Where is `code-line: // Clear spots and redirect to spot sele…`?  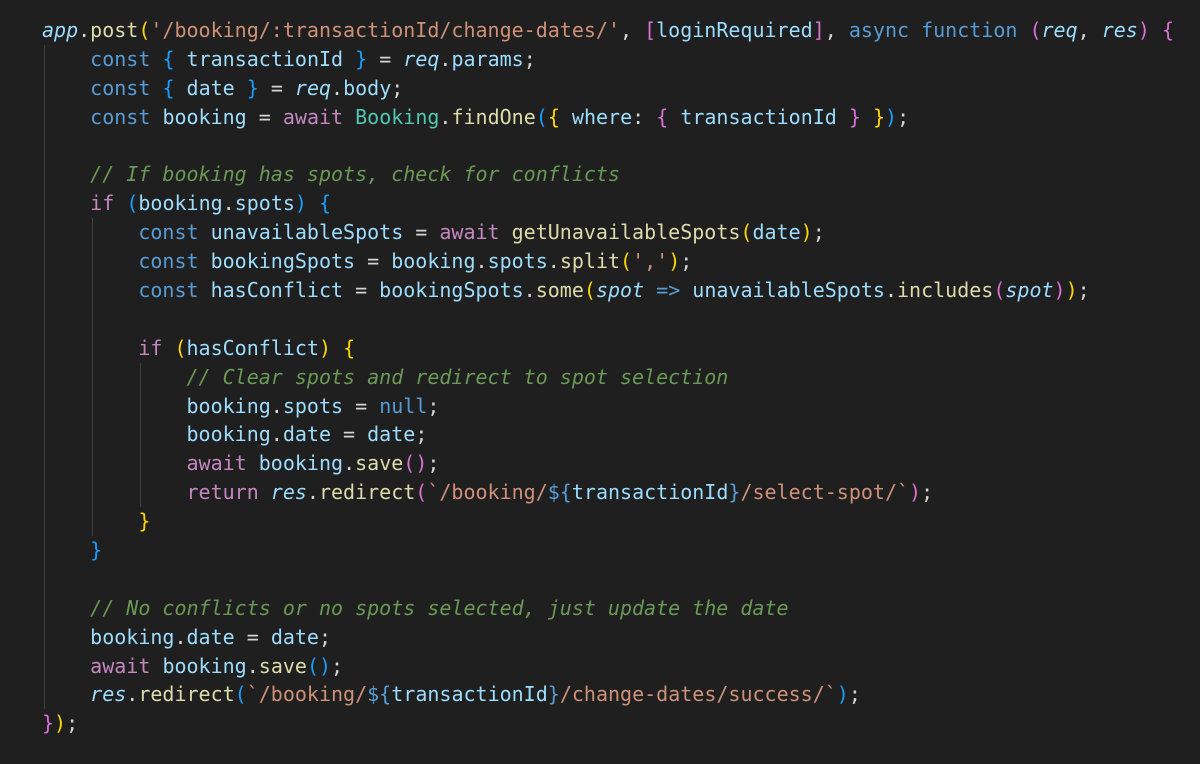 code-line: // Clear spots and redirect to spot sele… is located at coordinates (621, 377).